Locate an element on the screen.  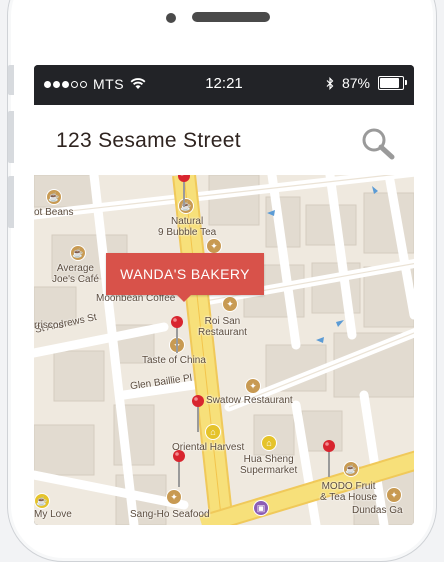
place-name: Supermarket is located at coordinates (269, 470).